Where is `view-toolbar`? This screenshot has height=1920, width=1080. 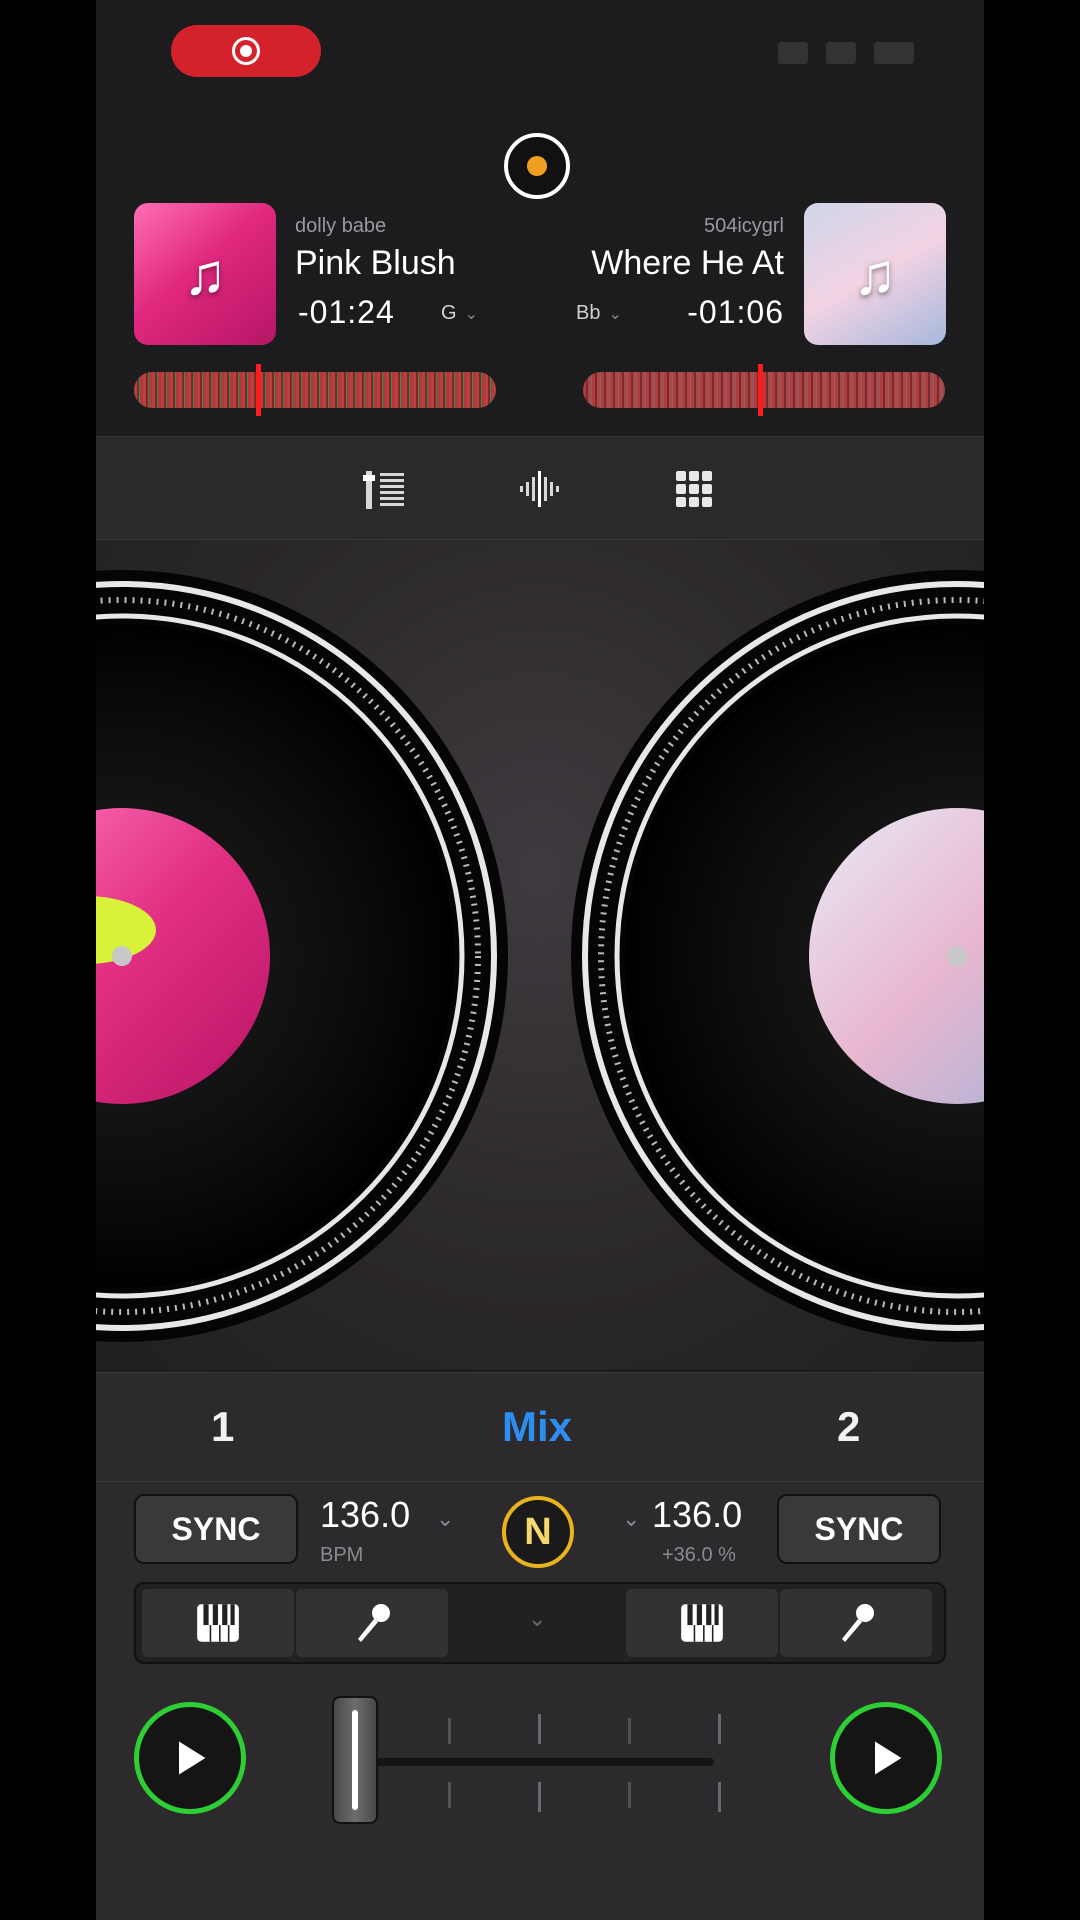
view-toolbar is located at coordinates (540, 488).